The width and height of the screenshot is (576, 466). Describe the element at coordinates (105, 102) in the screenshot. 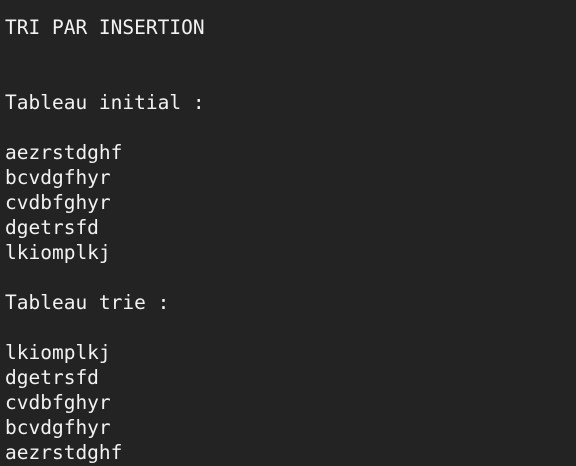

I see `initial-heading: Tableau initial :` at that location.